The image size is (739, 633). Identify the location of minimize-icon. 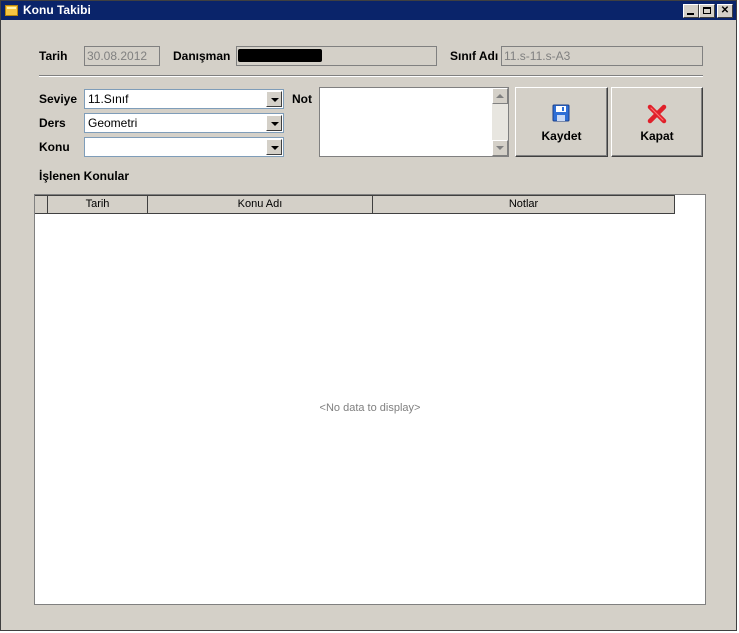
(690, 14).